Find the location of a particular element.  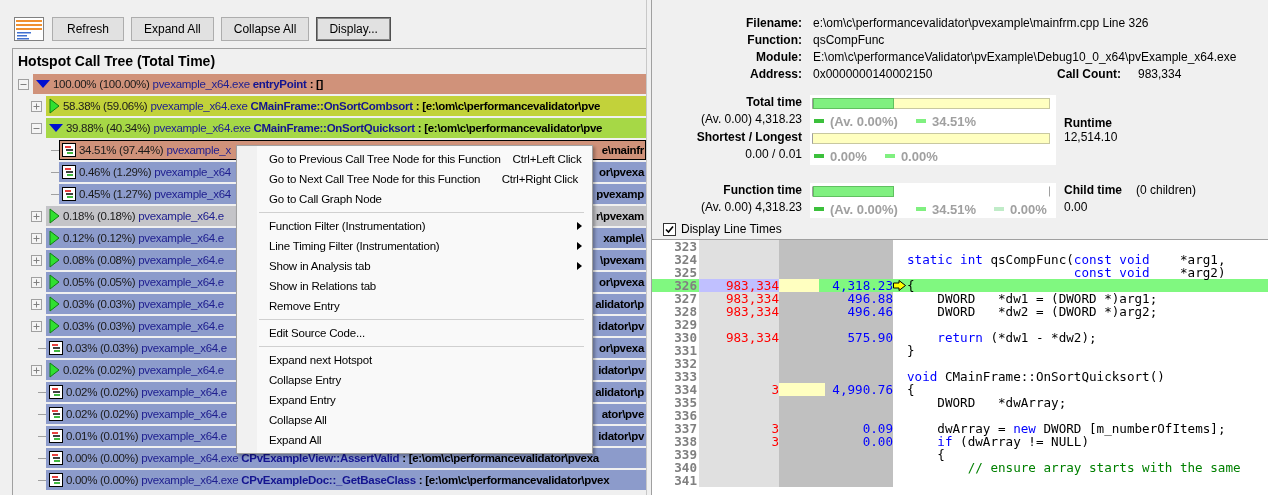

source-location: : [e:\om\c\performancevalidator\pvexa is located at coordinates (500, 458).